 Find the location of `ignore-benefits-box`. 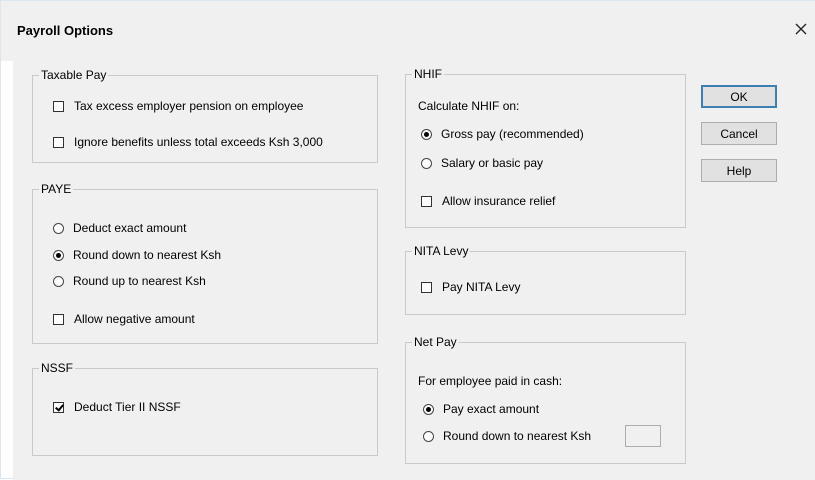

ignore-benefits-box is located at coordinates (58, 142).